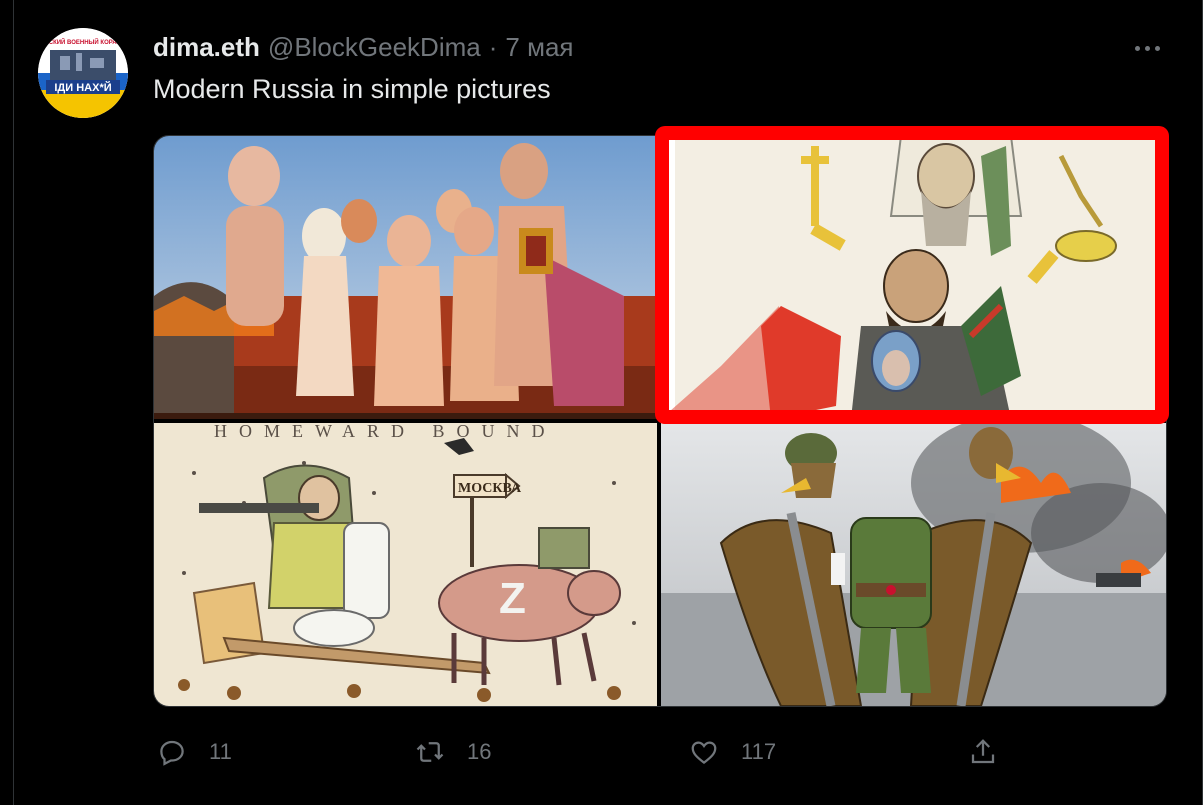 Image resolution: width=1203 pixels, height=805 pixels. What do you see at coordinates (385, 432) in the screenshot?
I see `tile3-title: HOMEWARD BOUND` at bounding box center [385, 432].